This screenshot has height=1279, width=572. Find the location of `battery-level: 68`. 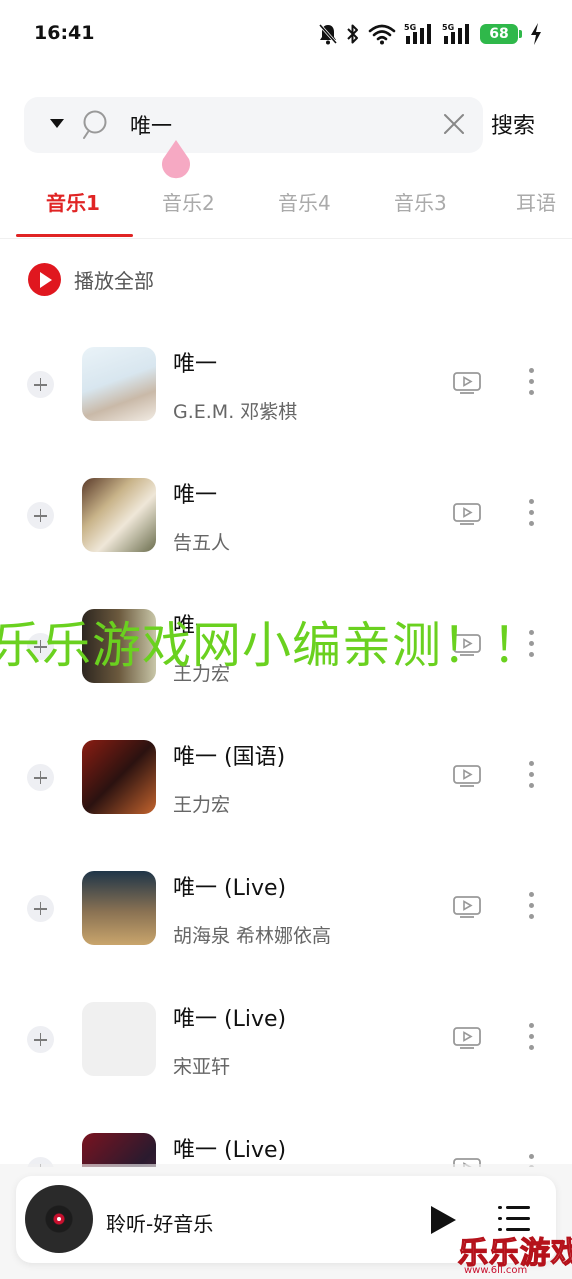

battery-level: 68 is located at coordinates (499, 34).